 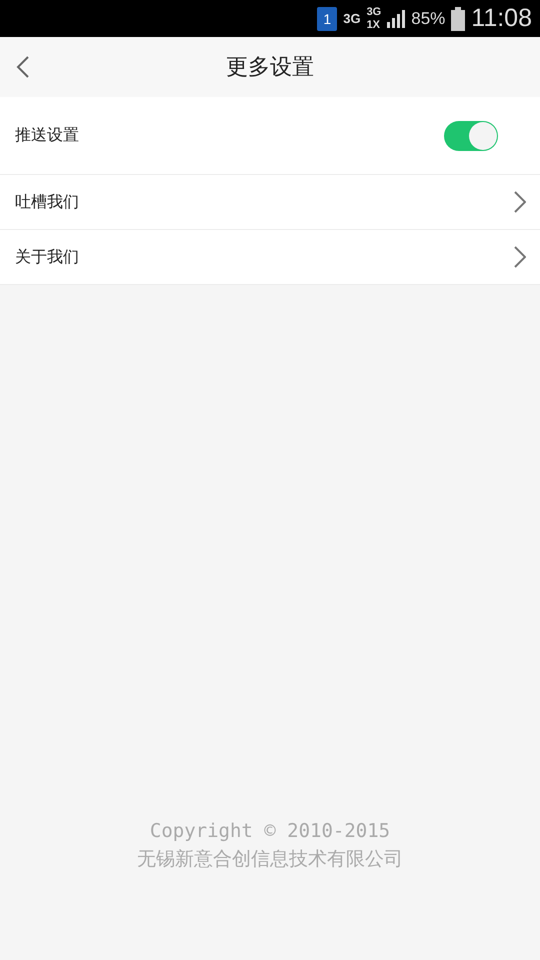 I want to click on company-name: 无锡新意合创信息技术有限公司, so click(x=270, y=859).